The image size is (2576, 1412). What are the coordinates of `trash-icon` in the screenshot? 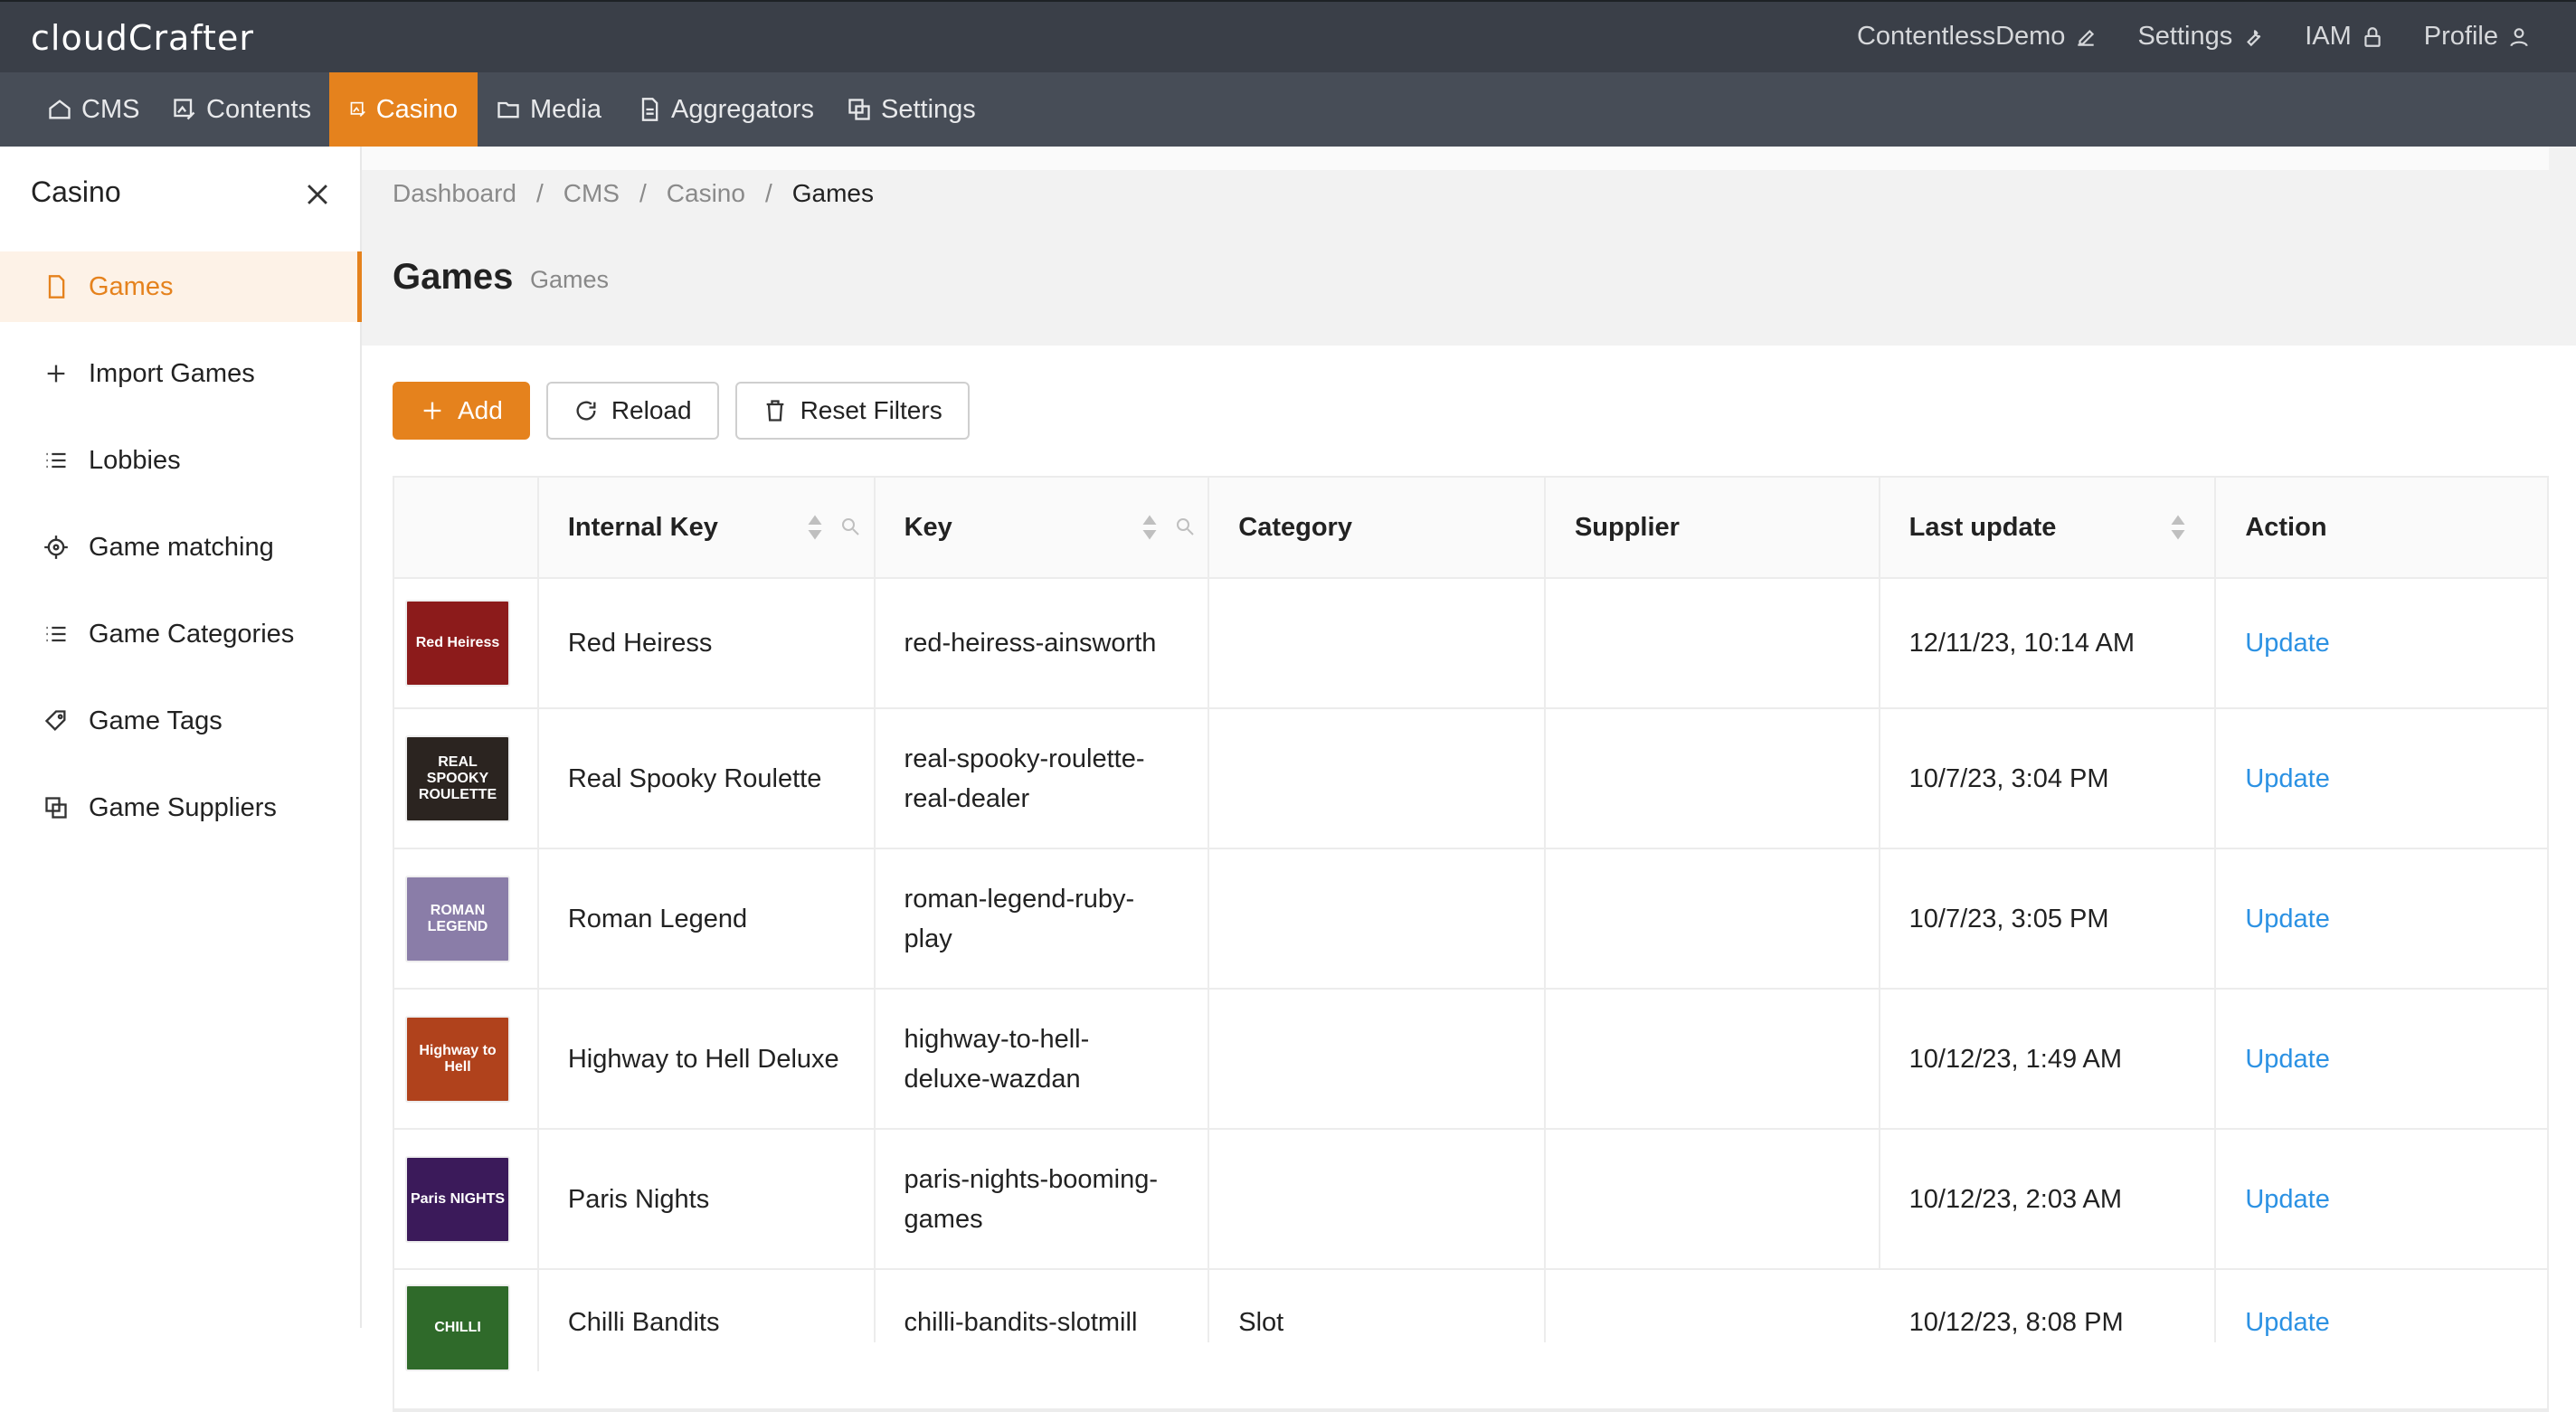 It's located at (775, 411).